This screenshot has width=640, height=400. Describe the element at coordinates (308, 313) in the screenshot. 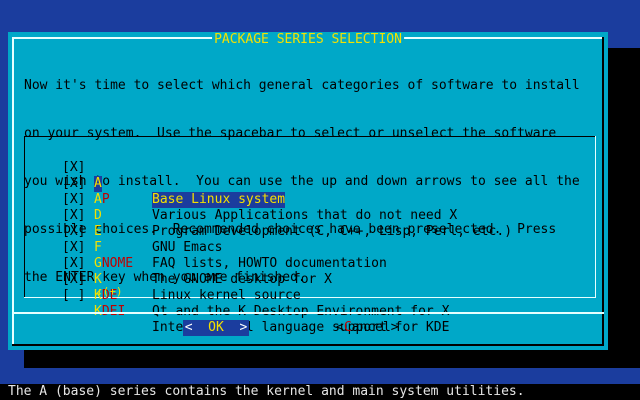

I see `button-separator` at that location.